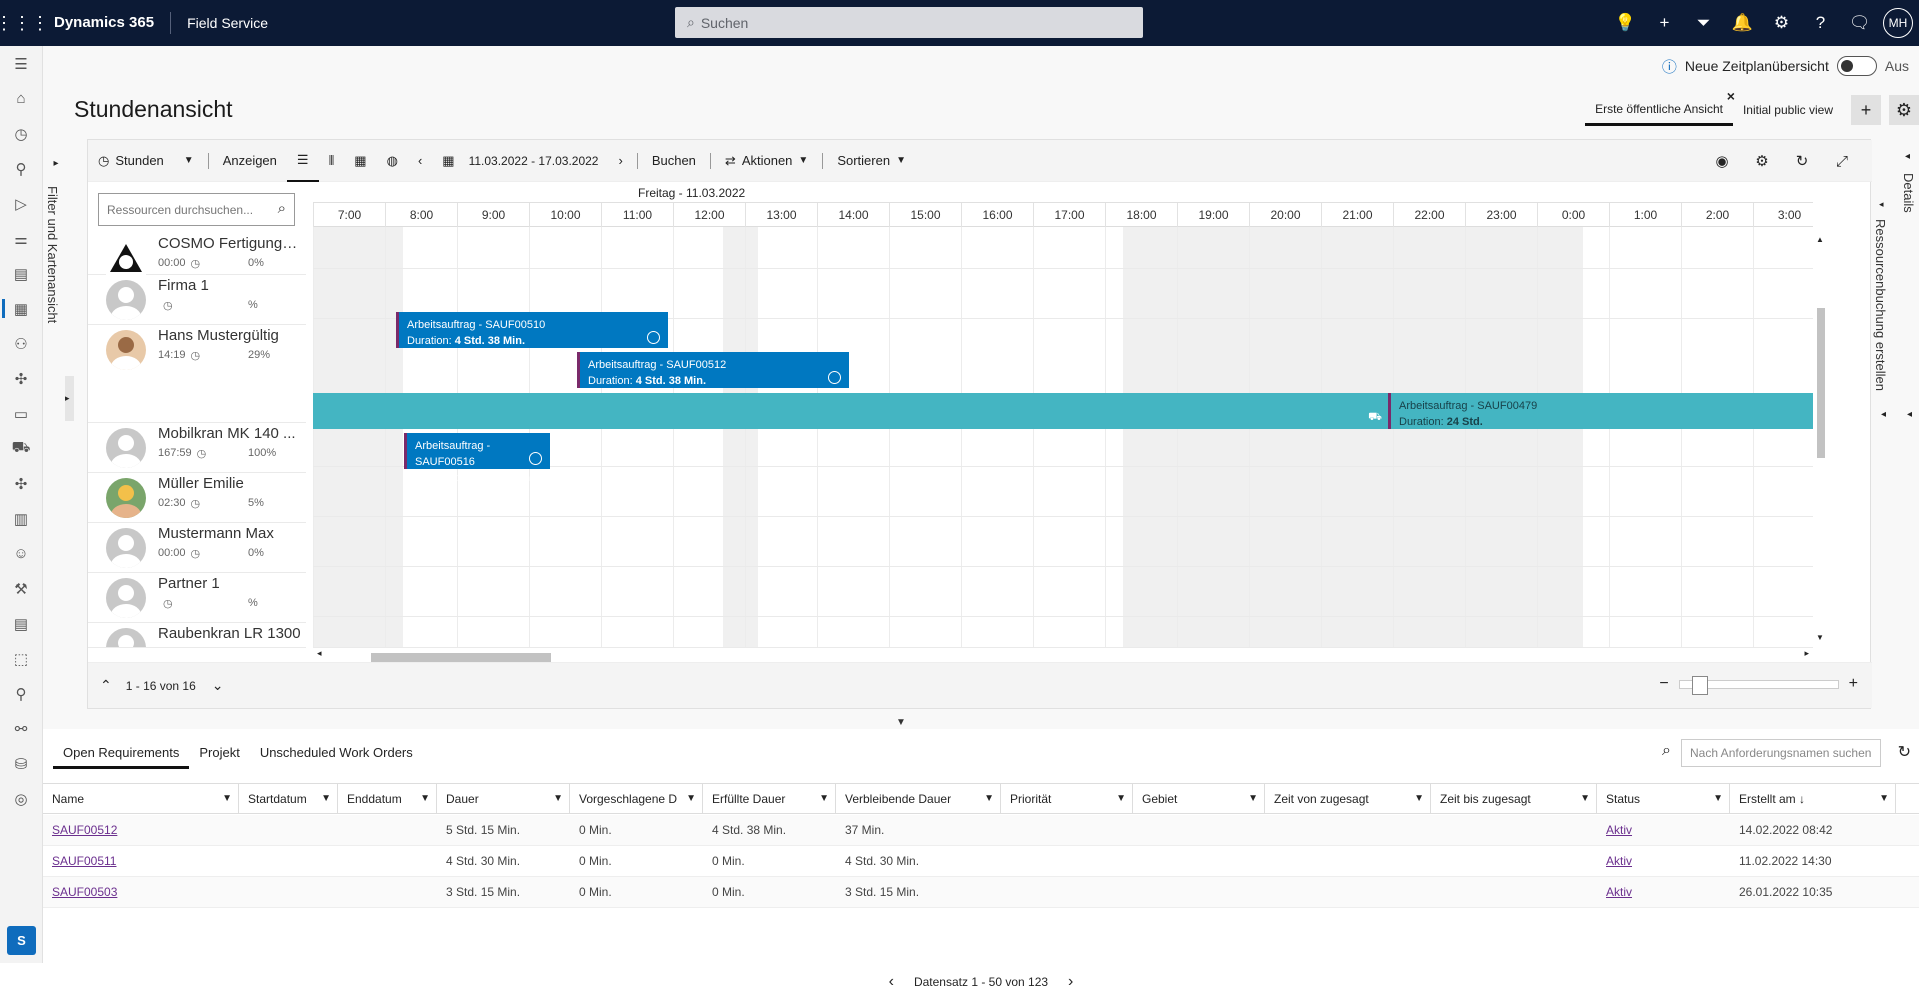 The width and height of the screenshot is (1919, 997). I want to click on resource-row: Firma 1 ◷ %, so click(197, 300).